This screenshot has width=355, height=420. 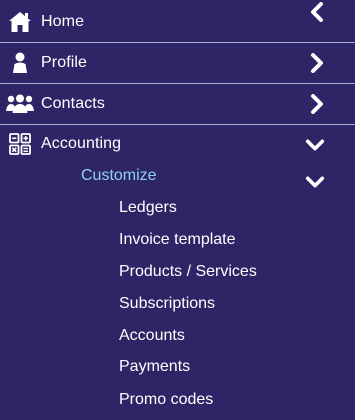 What do you see at coordinates (152, 336) in the screenshot?
I see `sidebar-subitem-accounts: Accounts` at bounding box center [152, 336].